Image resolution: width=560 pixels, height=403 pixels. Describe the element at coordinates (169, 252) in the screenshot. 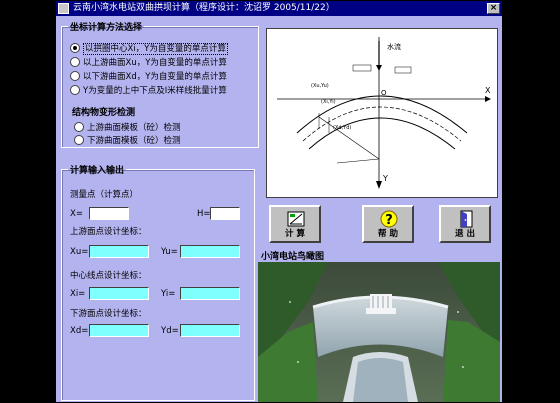

I see `yu-label: Yu=` at that location.